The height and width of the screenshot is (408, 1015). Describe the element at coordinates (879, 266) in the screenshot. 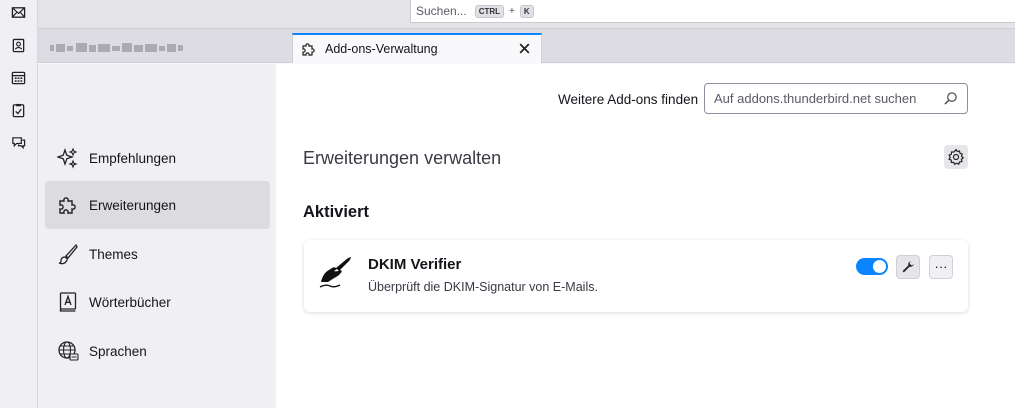

I see `toggle-knob` at that location.